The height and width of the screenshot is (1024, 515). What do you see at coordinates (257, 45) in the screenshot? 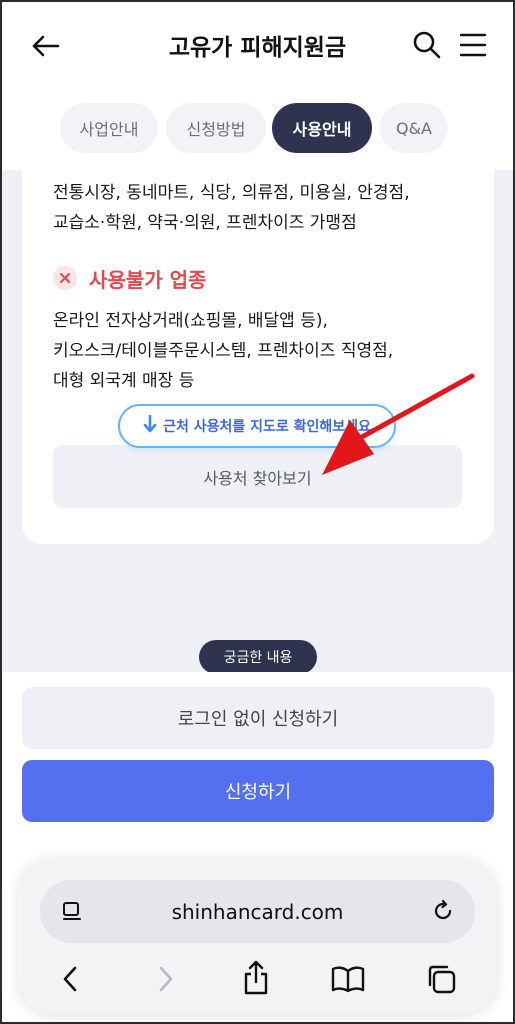
I see `header: 고유가 피해지원금` at bounding box center [257, 45].